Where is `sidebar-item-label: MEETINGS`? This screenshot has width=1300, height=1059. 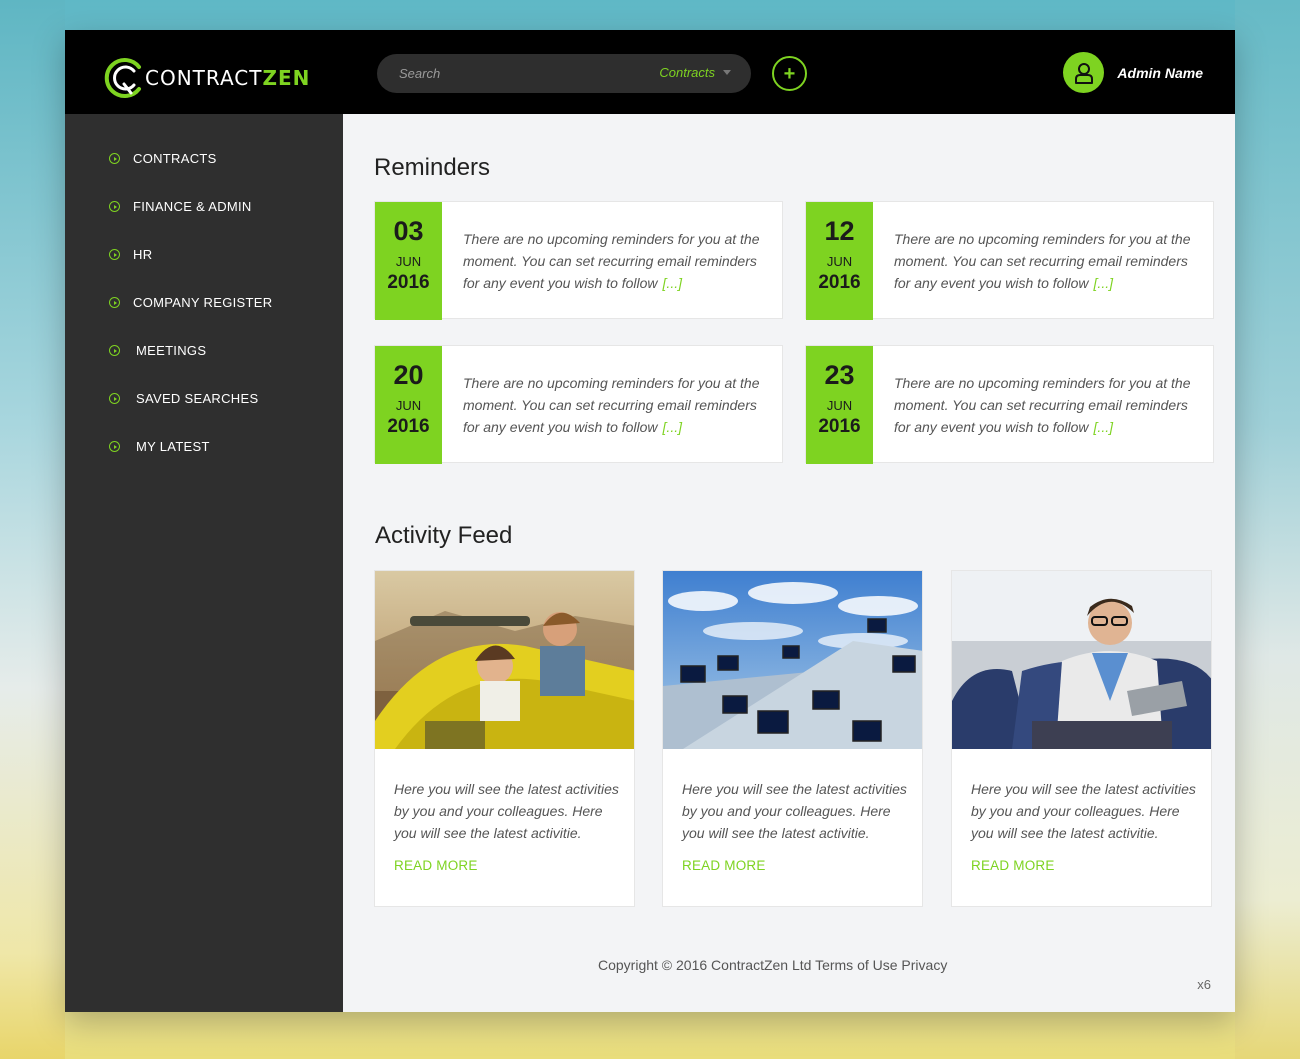
sidebar-item-label: MEETINGS is located at coordinates (171, 350).